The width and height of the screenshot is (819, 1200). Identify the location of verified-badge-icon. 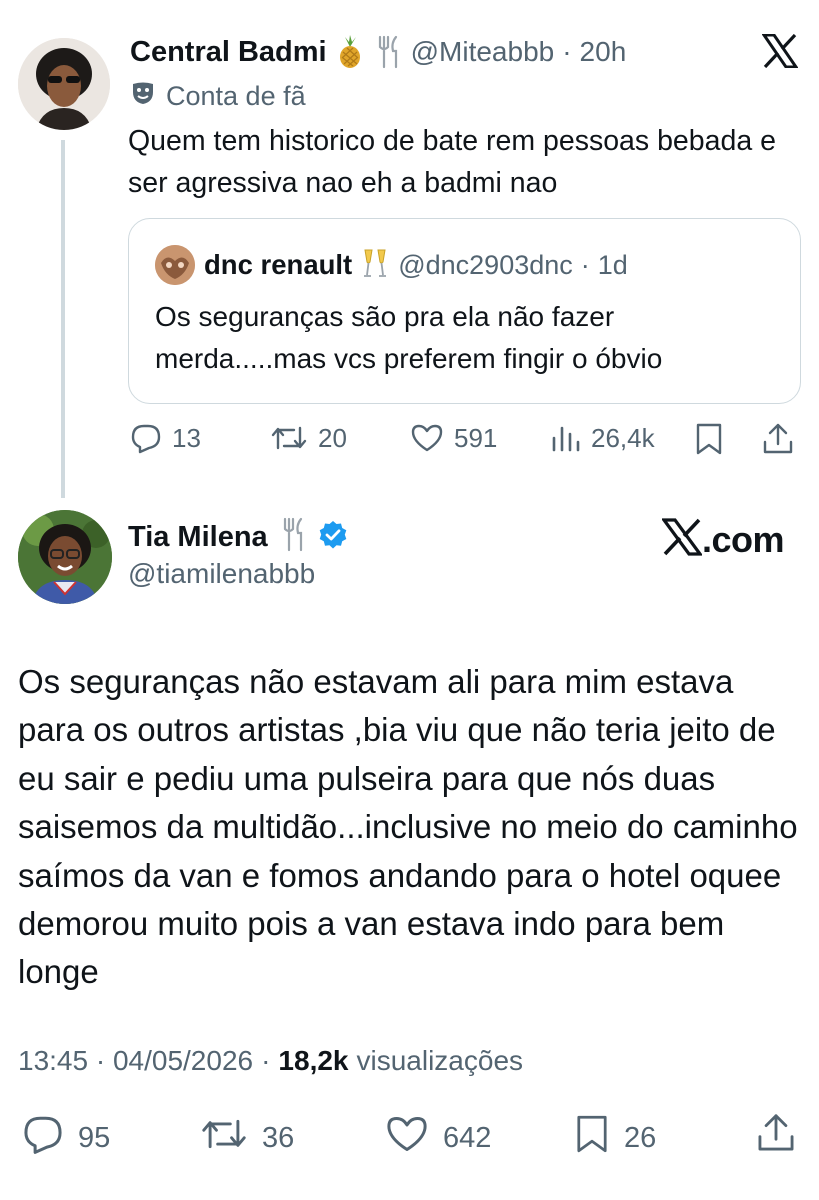
(333, 537).